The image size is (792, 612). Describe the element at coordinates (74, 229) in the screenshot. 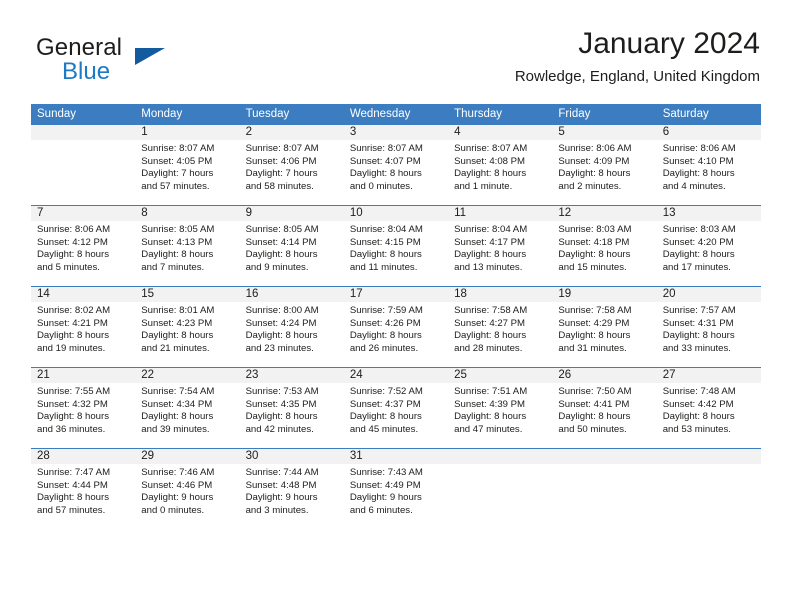

I see `day-sunrise-line: Sunrise: 8:06 AM` at that location.